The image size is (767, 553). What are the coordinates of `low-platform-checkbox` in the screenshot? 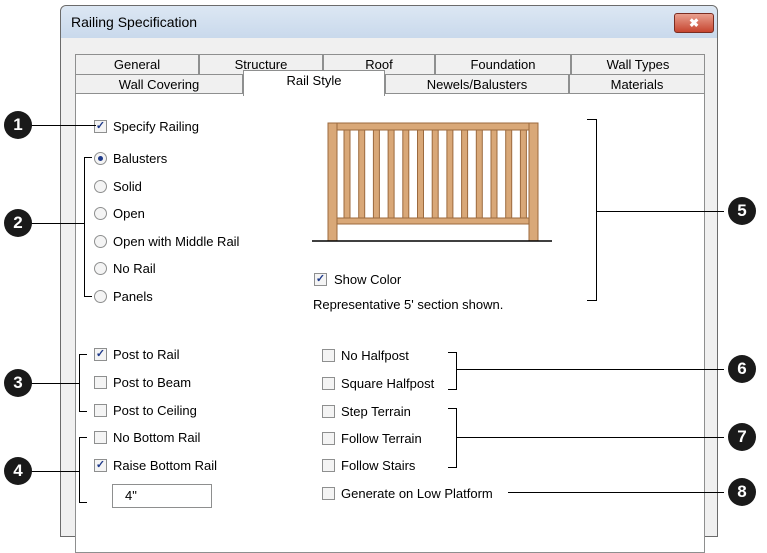 It's located at (328, 493).